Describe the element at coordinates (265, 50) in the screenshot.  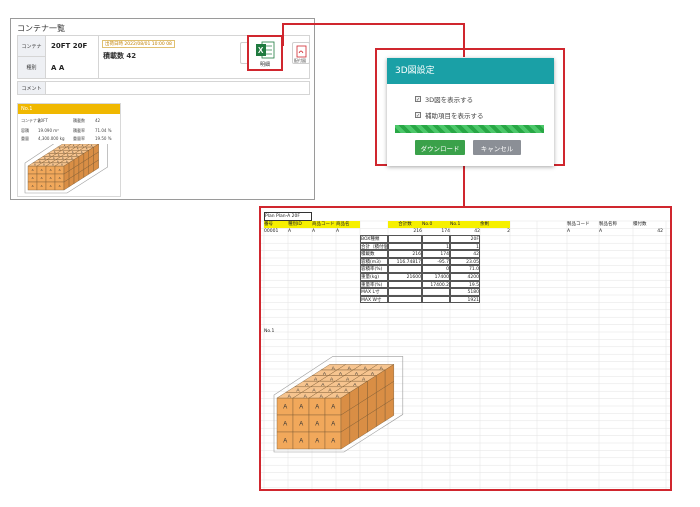
I see `excel-icon: X` at that location.